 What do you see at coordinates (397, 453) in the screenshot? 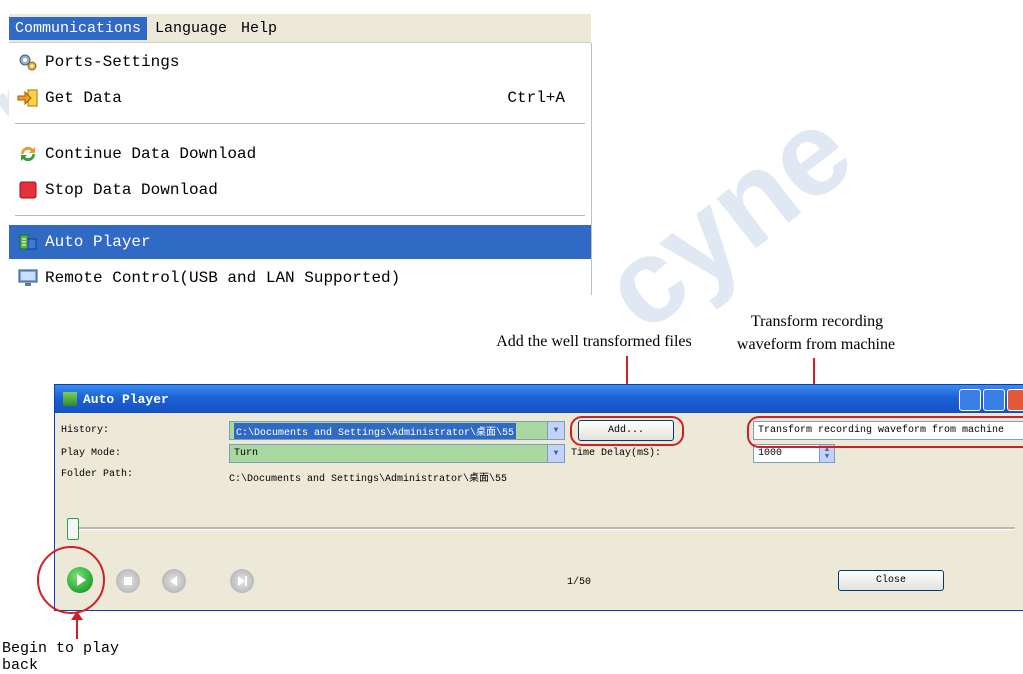
I see `play-mode-combo: Turn ▼` at bounding box center [397, 453].